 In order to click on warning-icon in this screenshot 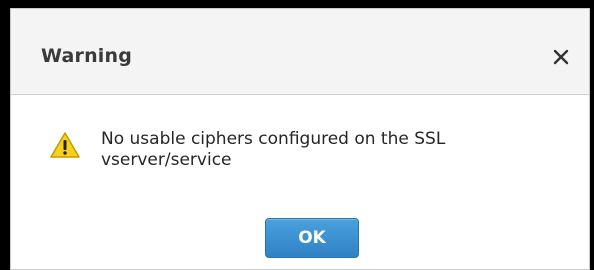, I will do `click(65, 145)`.